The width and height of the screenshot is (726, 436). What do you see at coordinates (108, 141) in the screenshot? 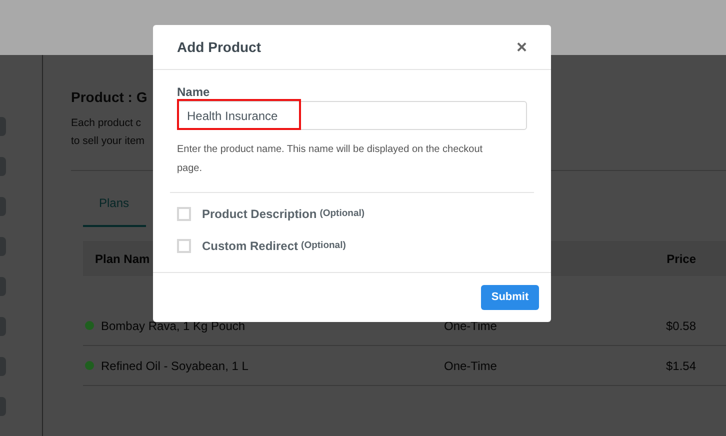
I see `page-description: to sell your item` at bounding box center [108, 141].